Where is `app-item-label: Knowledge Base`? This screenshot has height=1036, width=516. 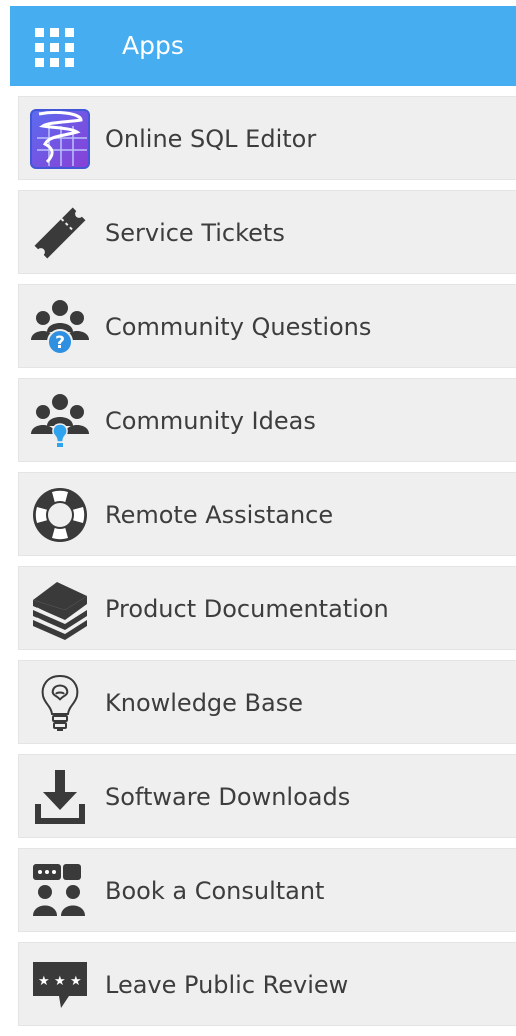 app-item-label: Knowledge Base is located at coordinates (204, 703).